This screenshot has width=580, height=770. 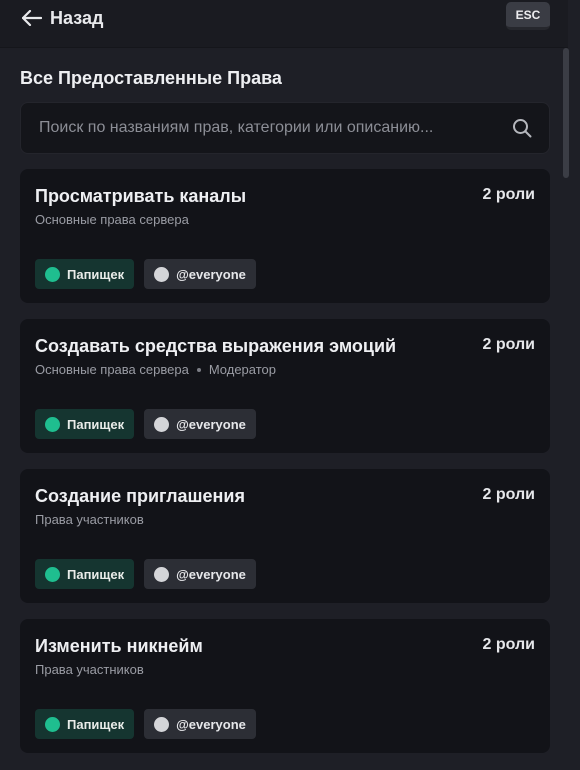 I want to click on esc-button: ESC, so click(x=528, y=16).